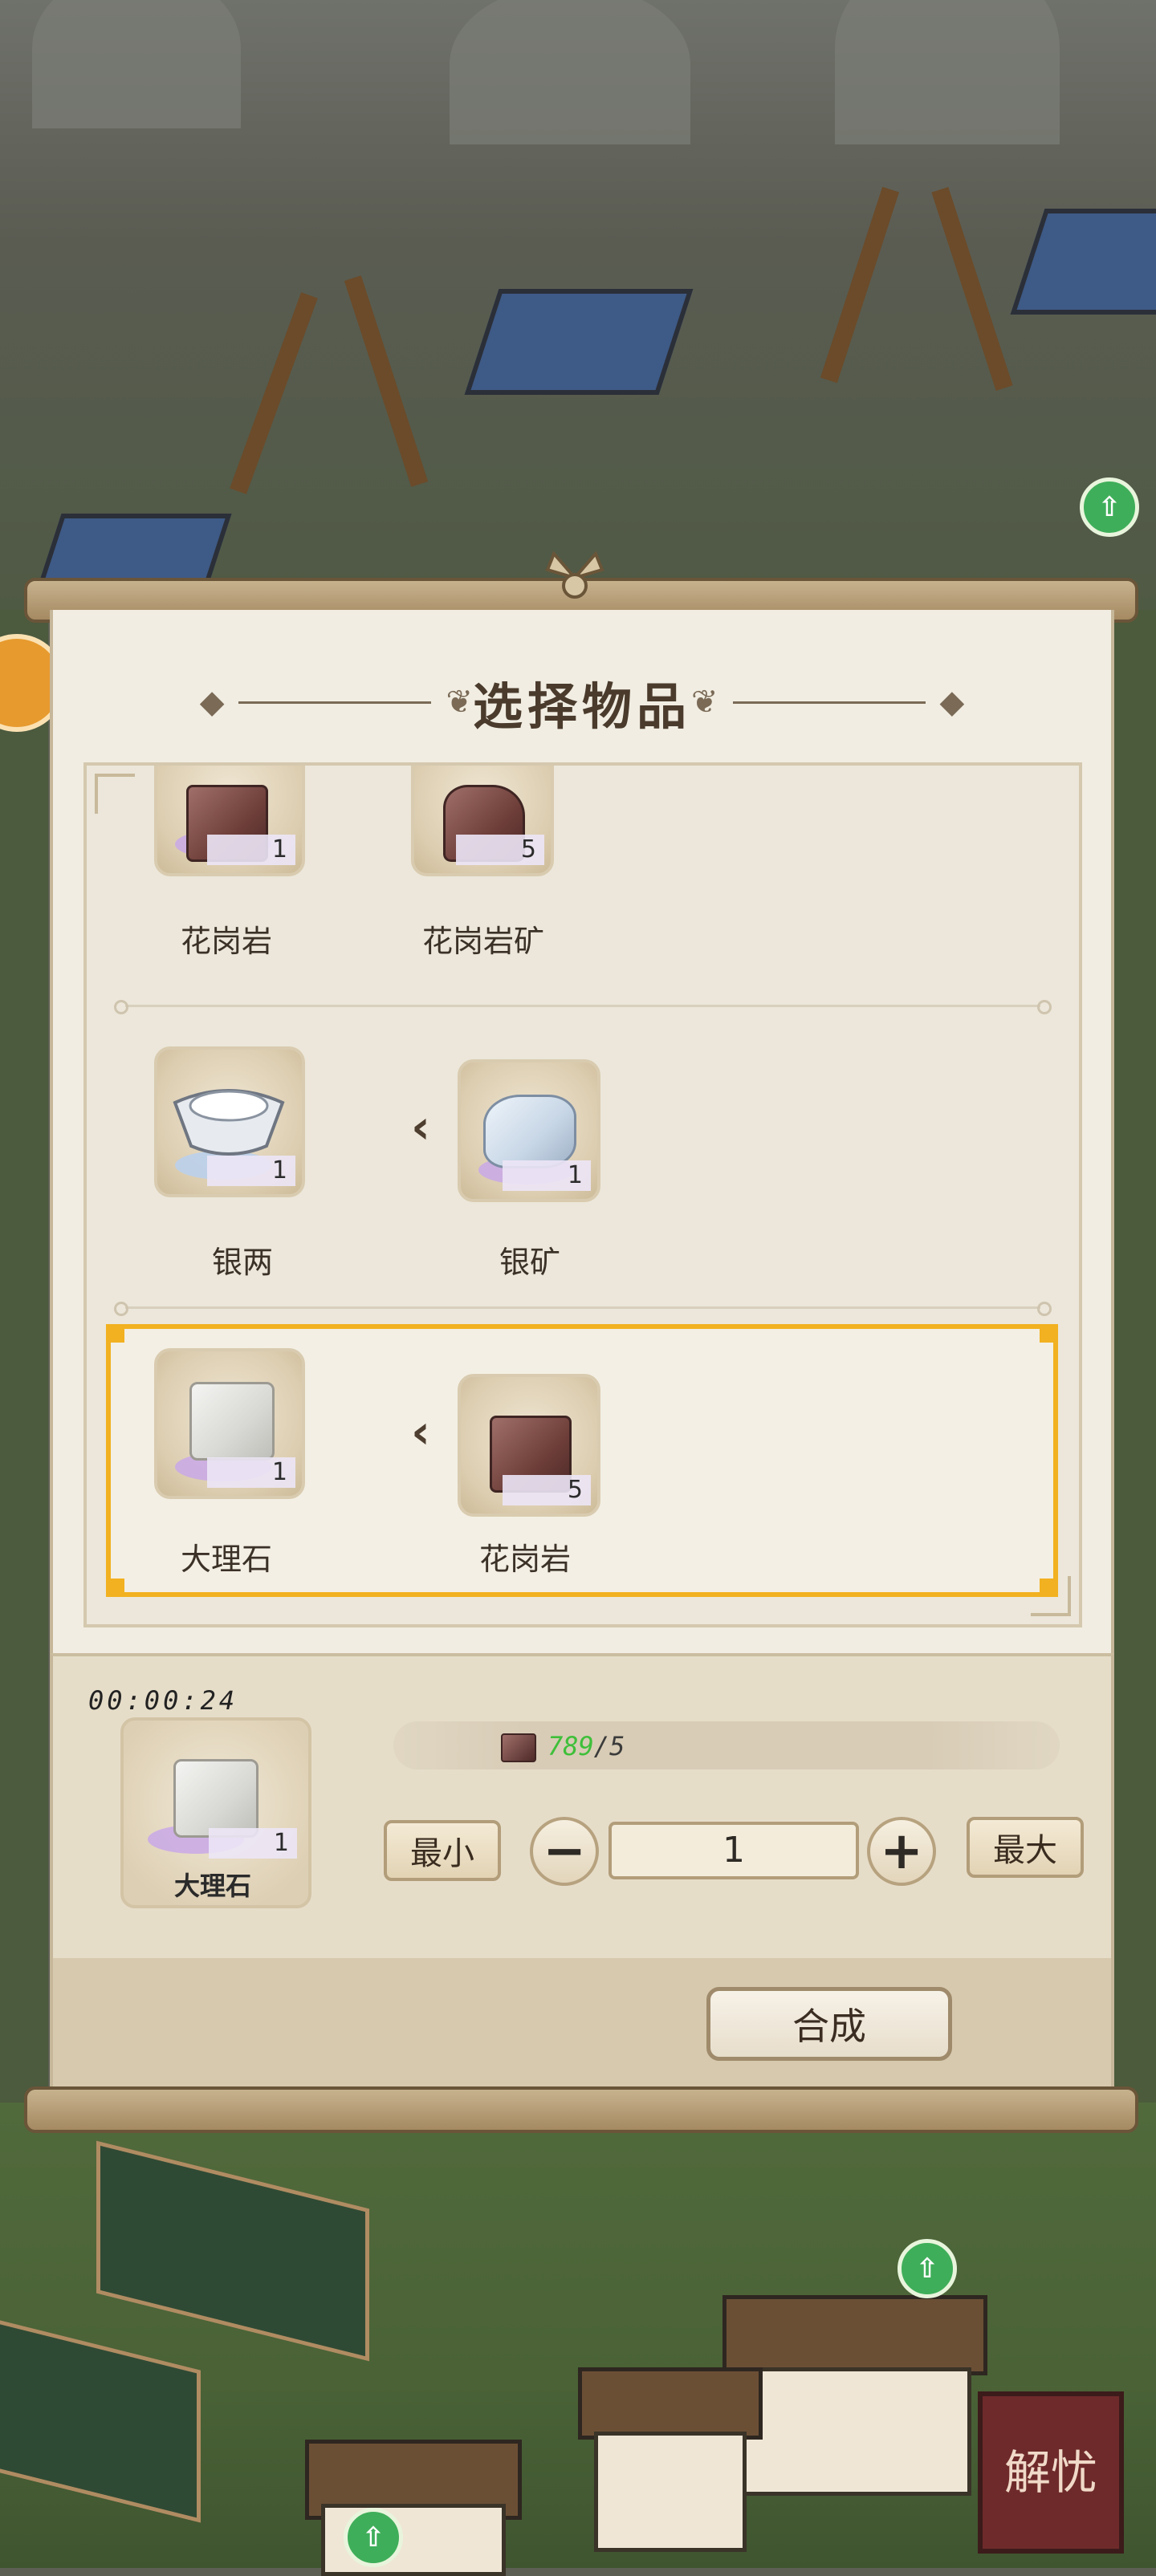 The width and height of the screenshot is (1156, 2576). I want to click on output-item-name: 大理石, so click(226, 1560).